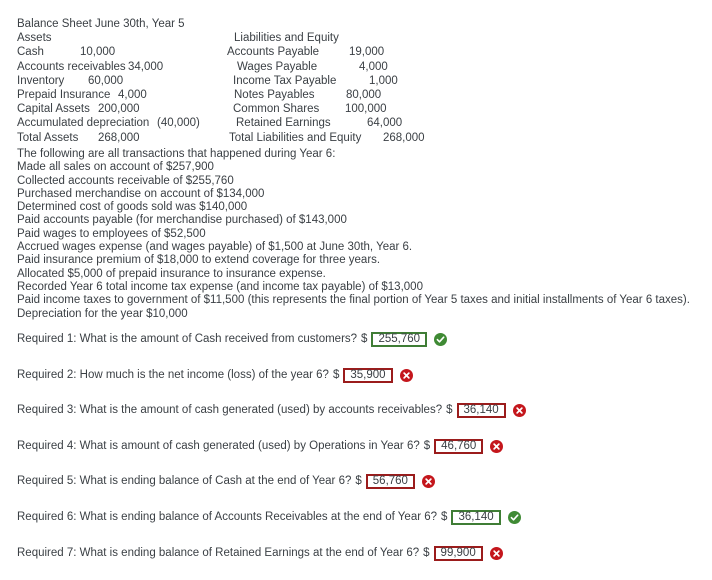 This screenshot has width=712, height=580. I want to click on balance-sheet-row-amount: 34,000, so click(146, 66).